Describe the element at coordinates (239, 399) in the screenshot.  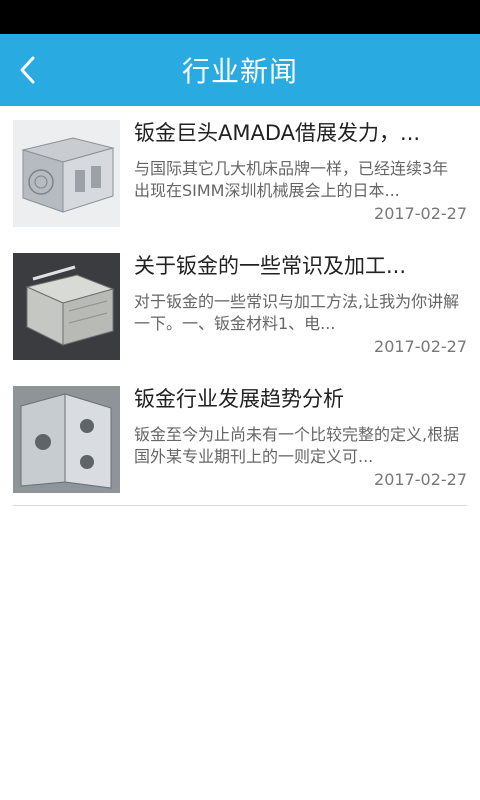
I see `news-title: 钣金行业发展趋势分析` at that location.